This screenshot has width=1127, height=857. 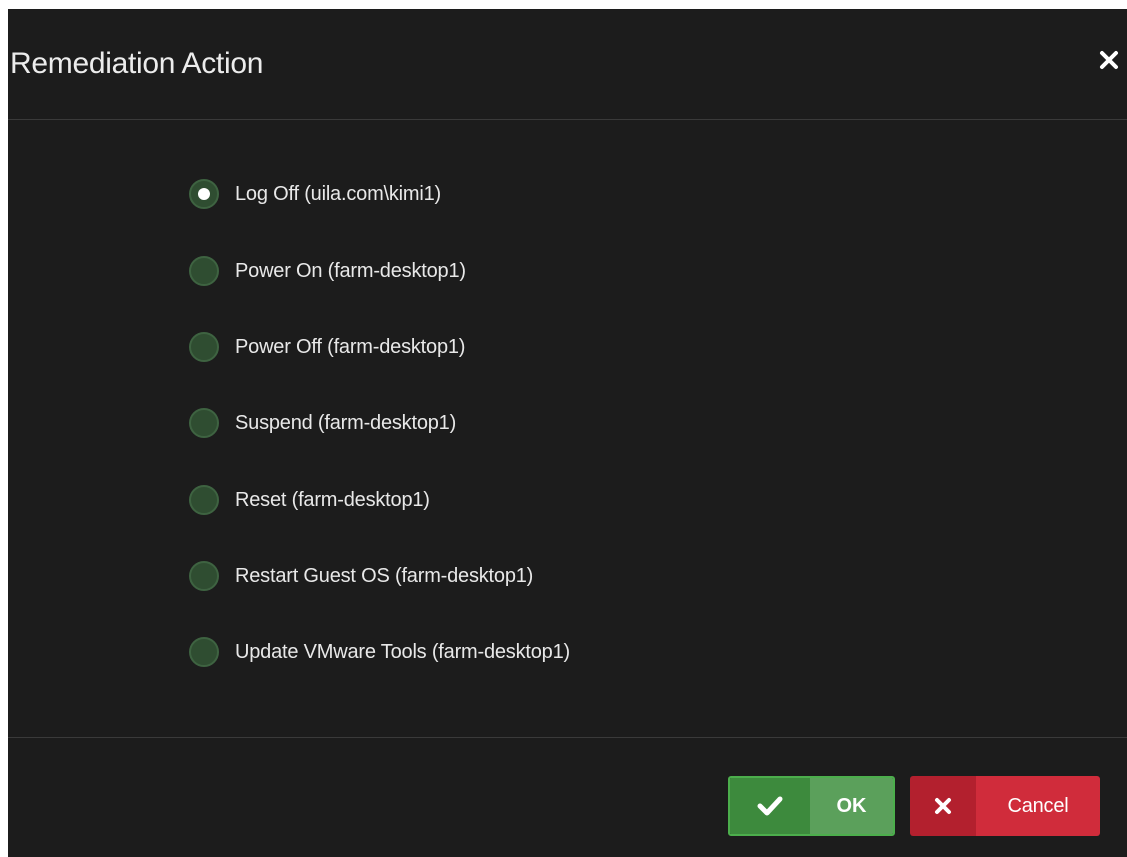 I want to click on ok-icon-area, so click(x=770, y=806).